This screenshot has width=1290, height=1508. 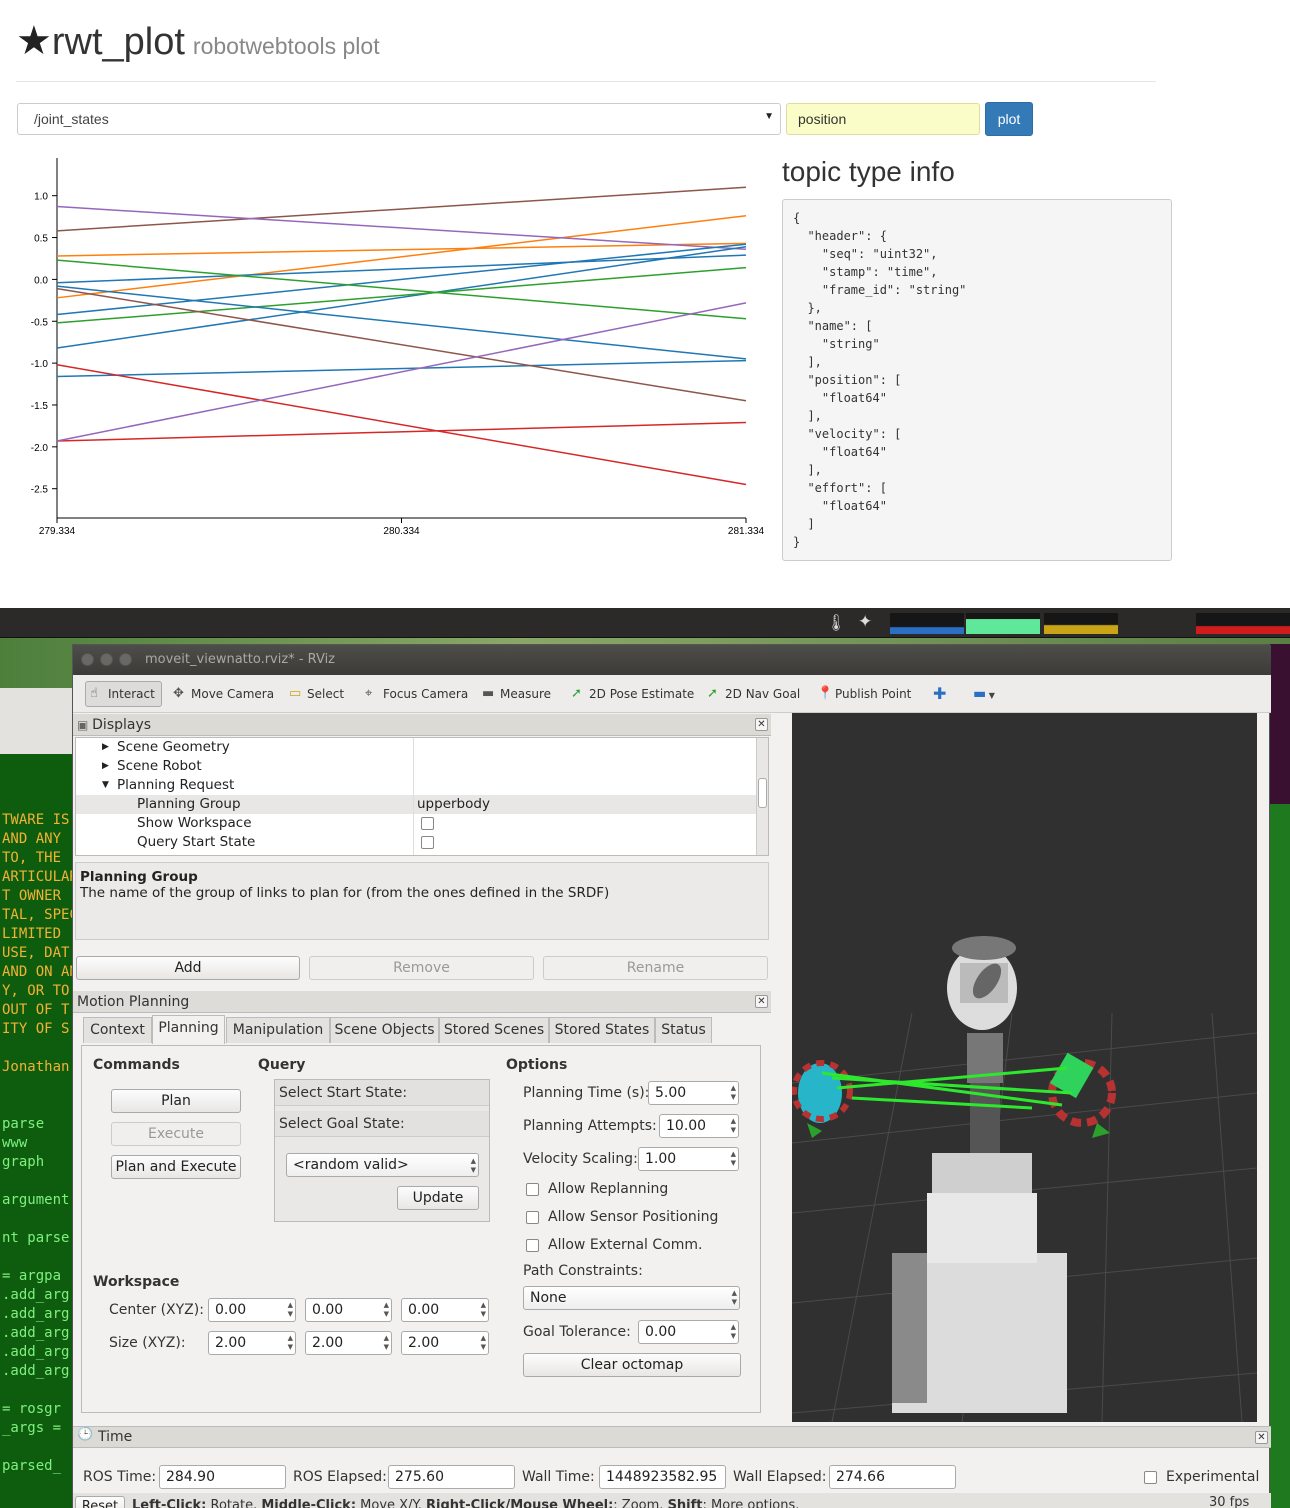 I want to click on remove-tool-icon: ▬ ▼, so click(x=982, y=694).